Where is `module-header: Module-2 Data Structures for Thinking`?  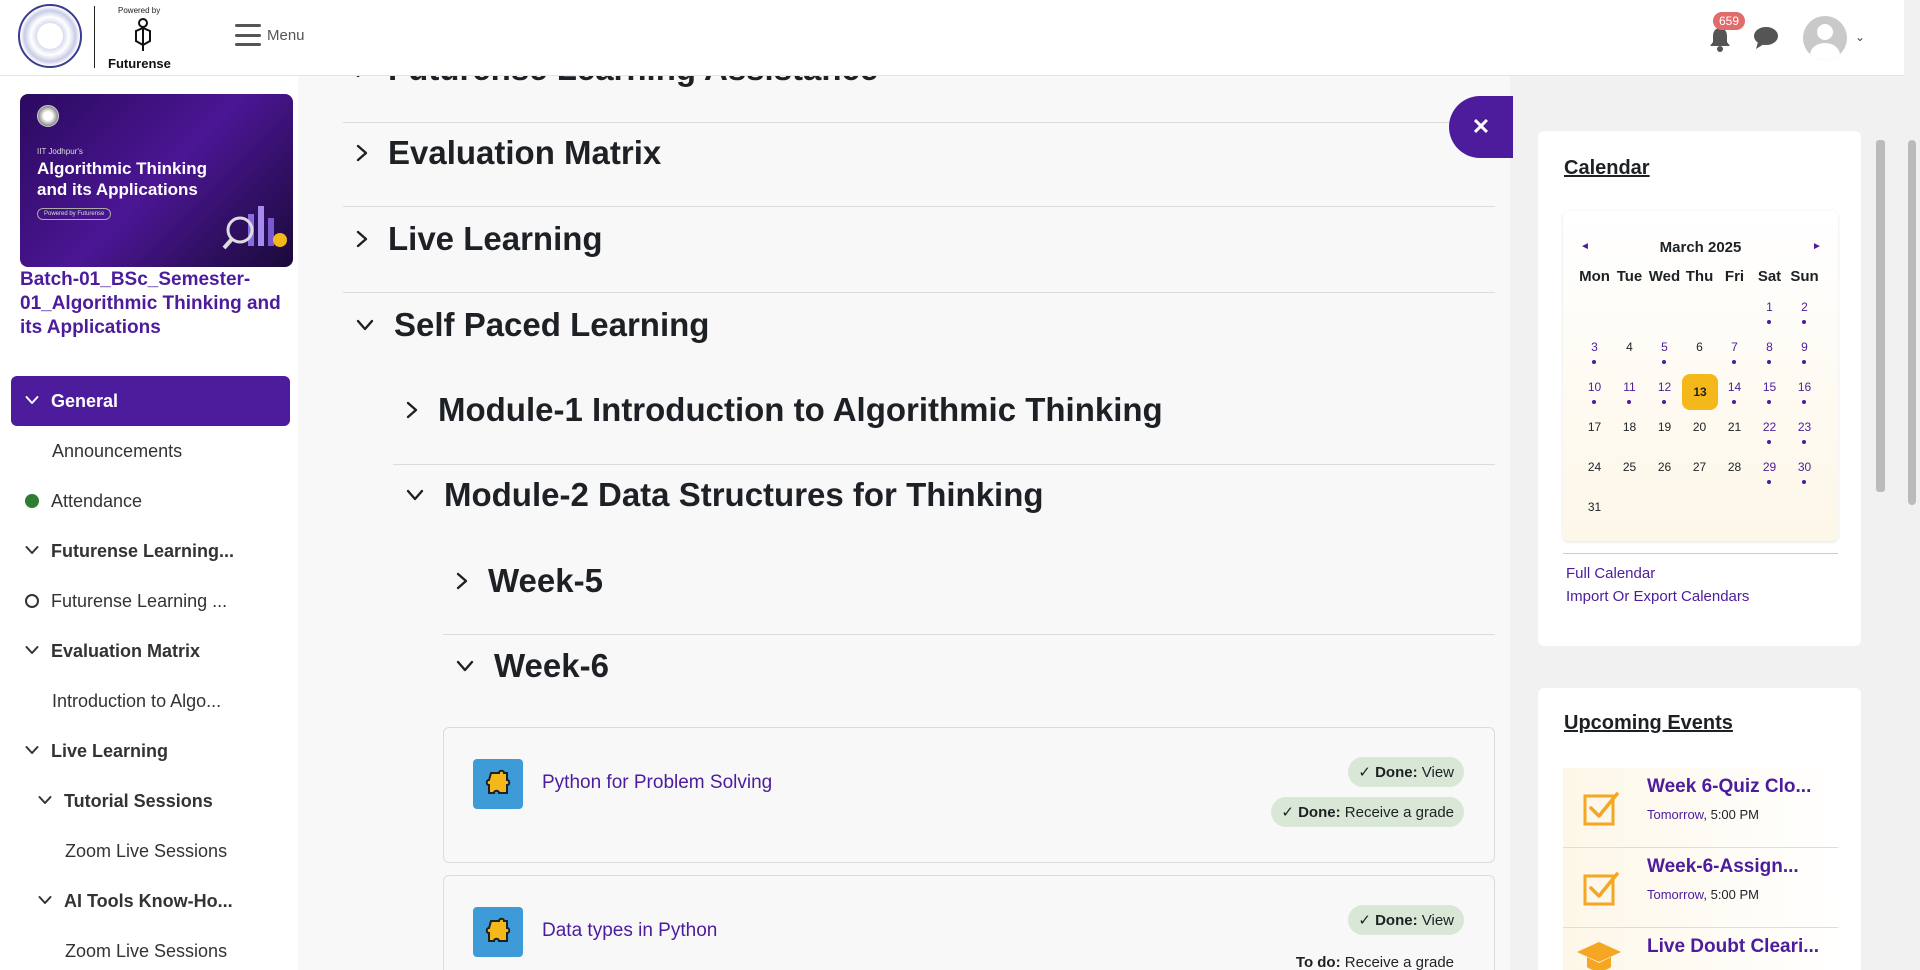 module-header: Module-2 Data Structures for Thinking is located at coordinates (725, 495).